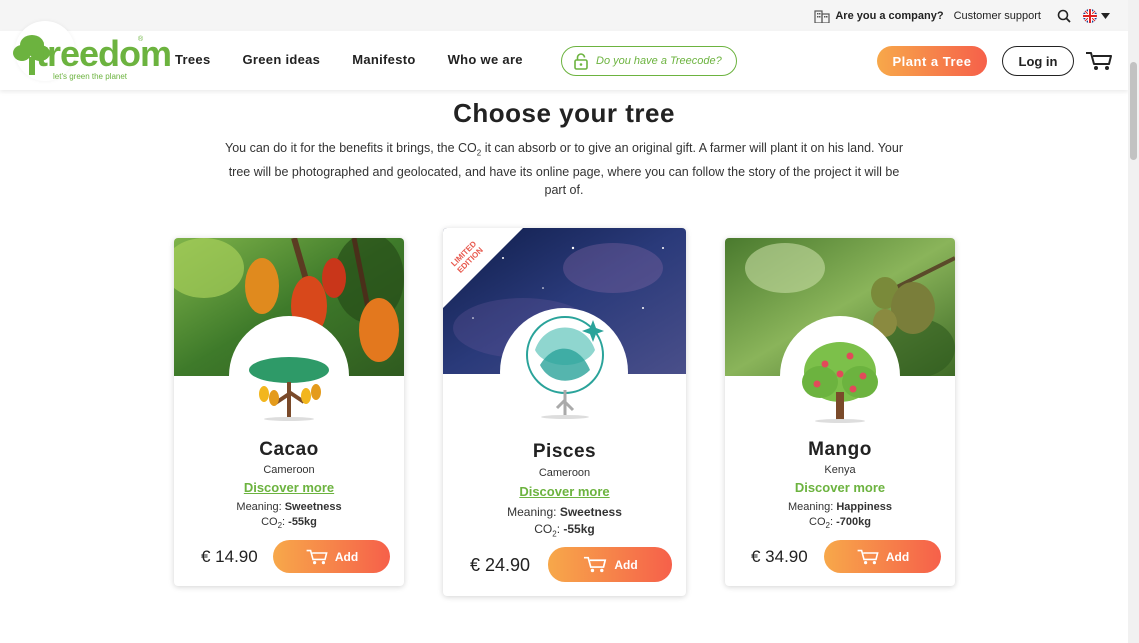  I want to click on tree-country: Kenya, so click(840, 470).